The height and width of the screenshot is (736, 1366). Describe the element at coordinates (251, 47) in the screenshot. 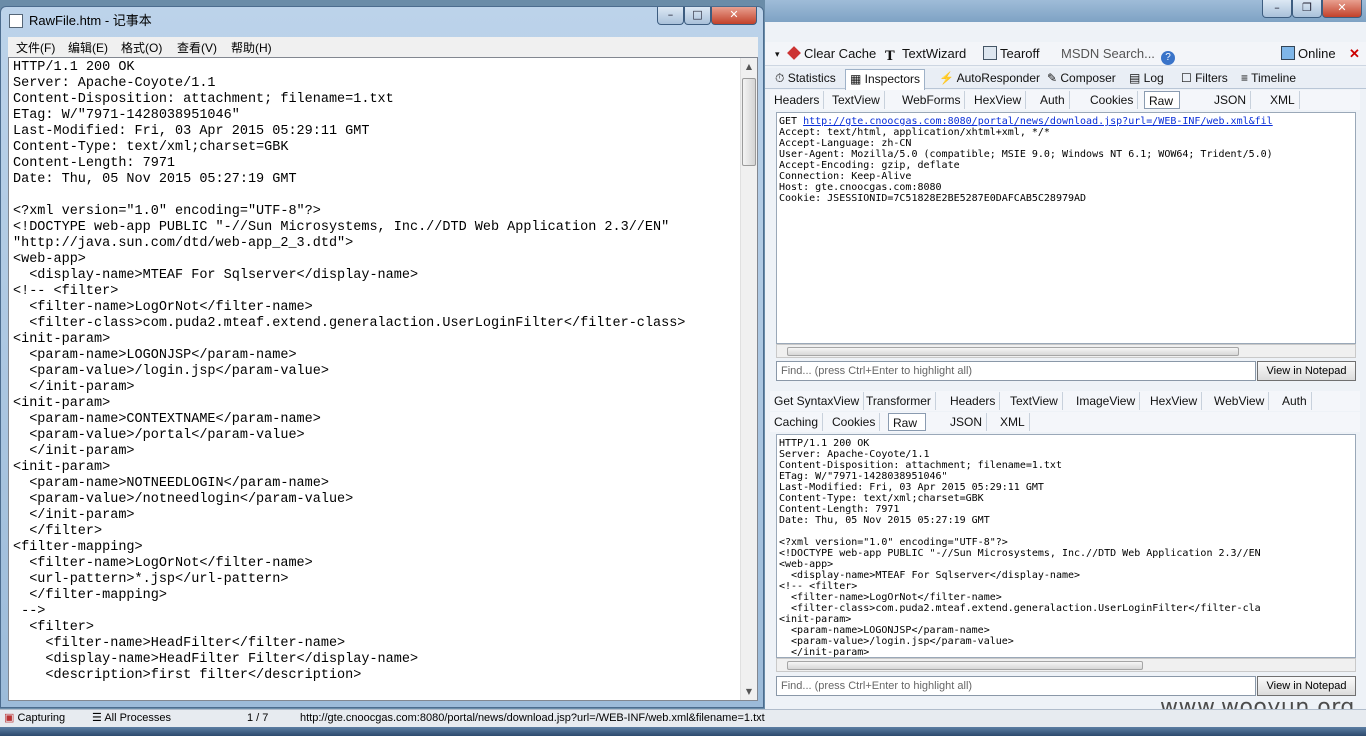

I see `menu-help: 帮助(H)` at that location.